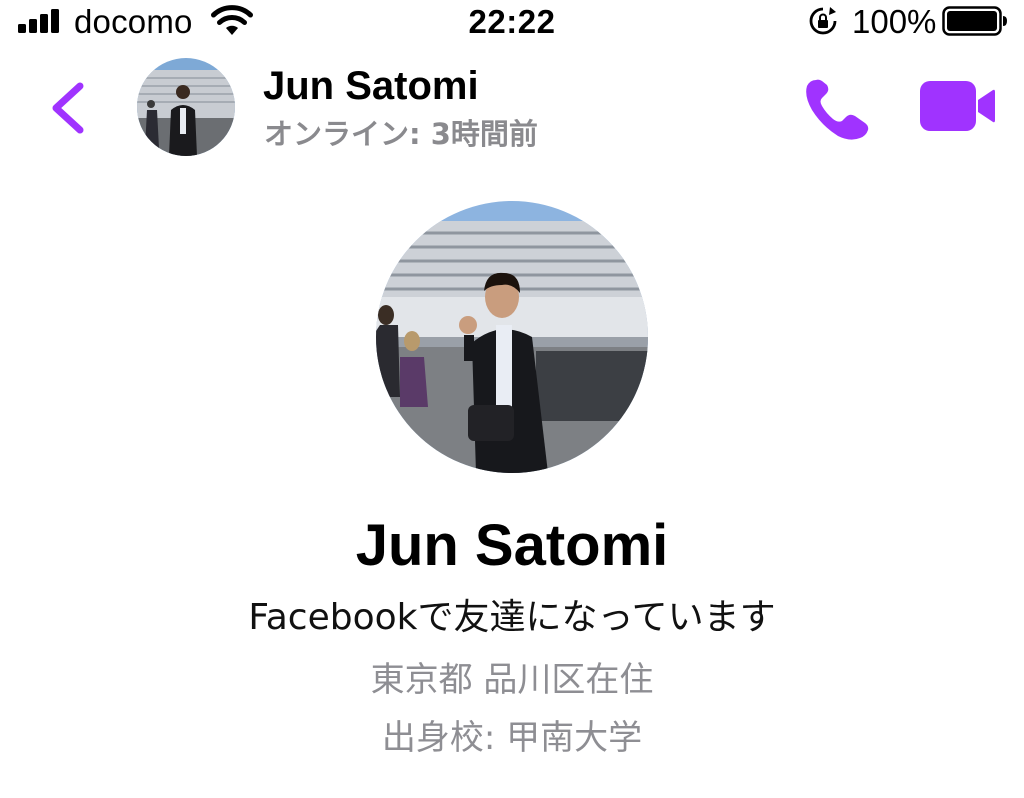 The image size is (1024, 798). Describe the element at coordinates (512, 545) in the screenshot. I see `profile-name: Jun Satomi` at that location.